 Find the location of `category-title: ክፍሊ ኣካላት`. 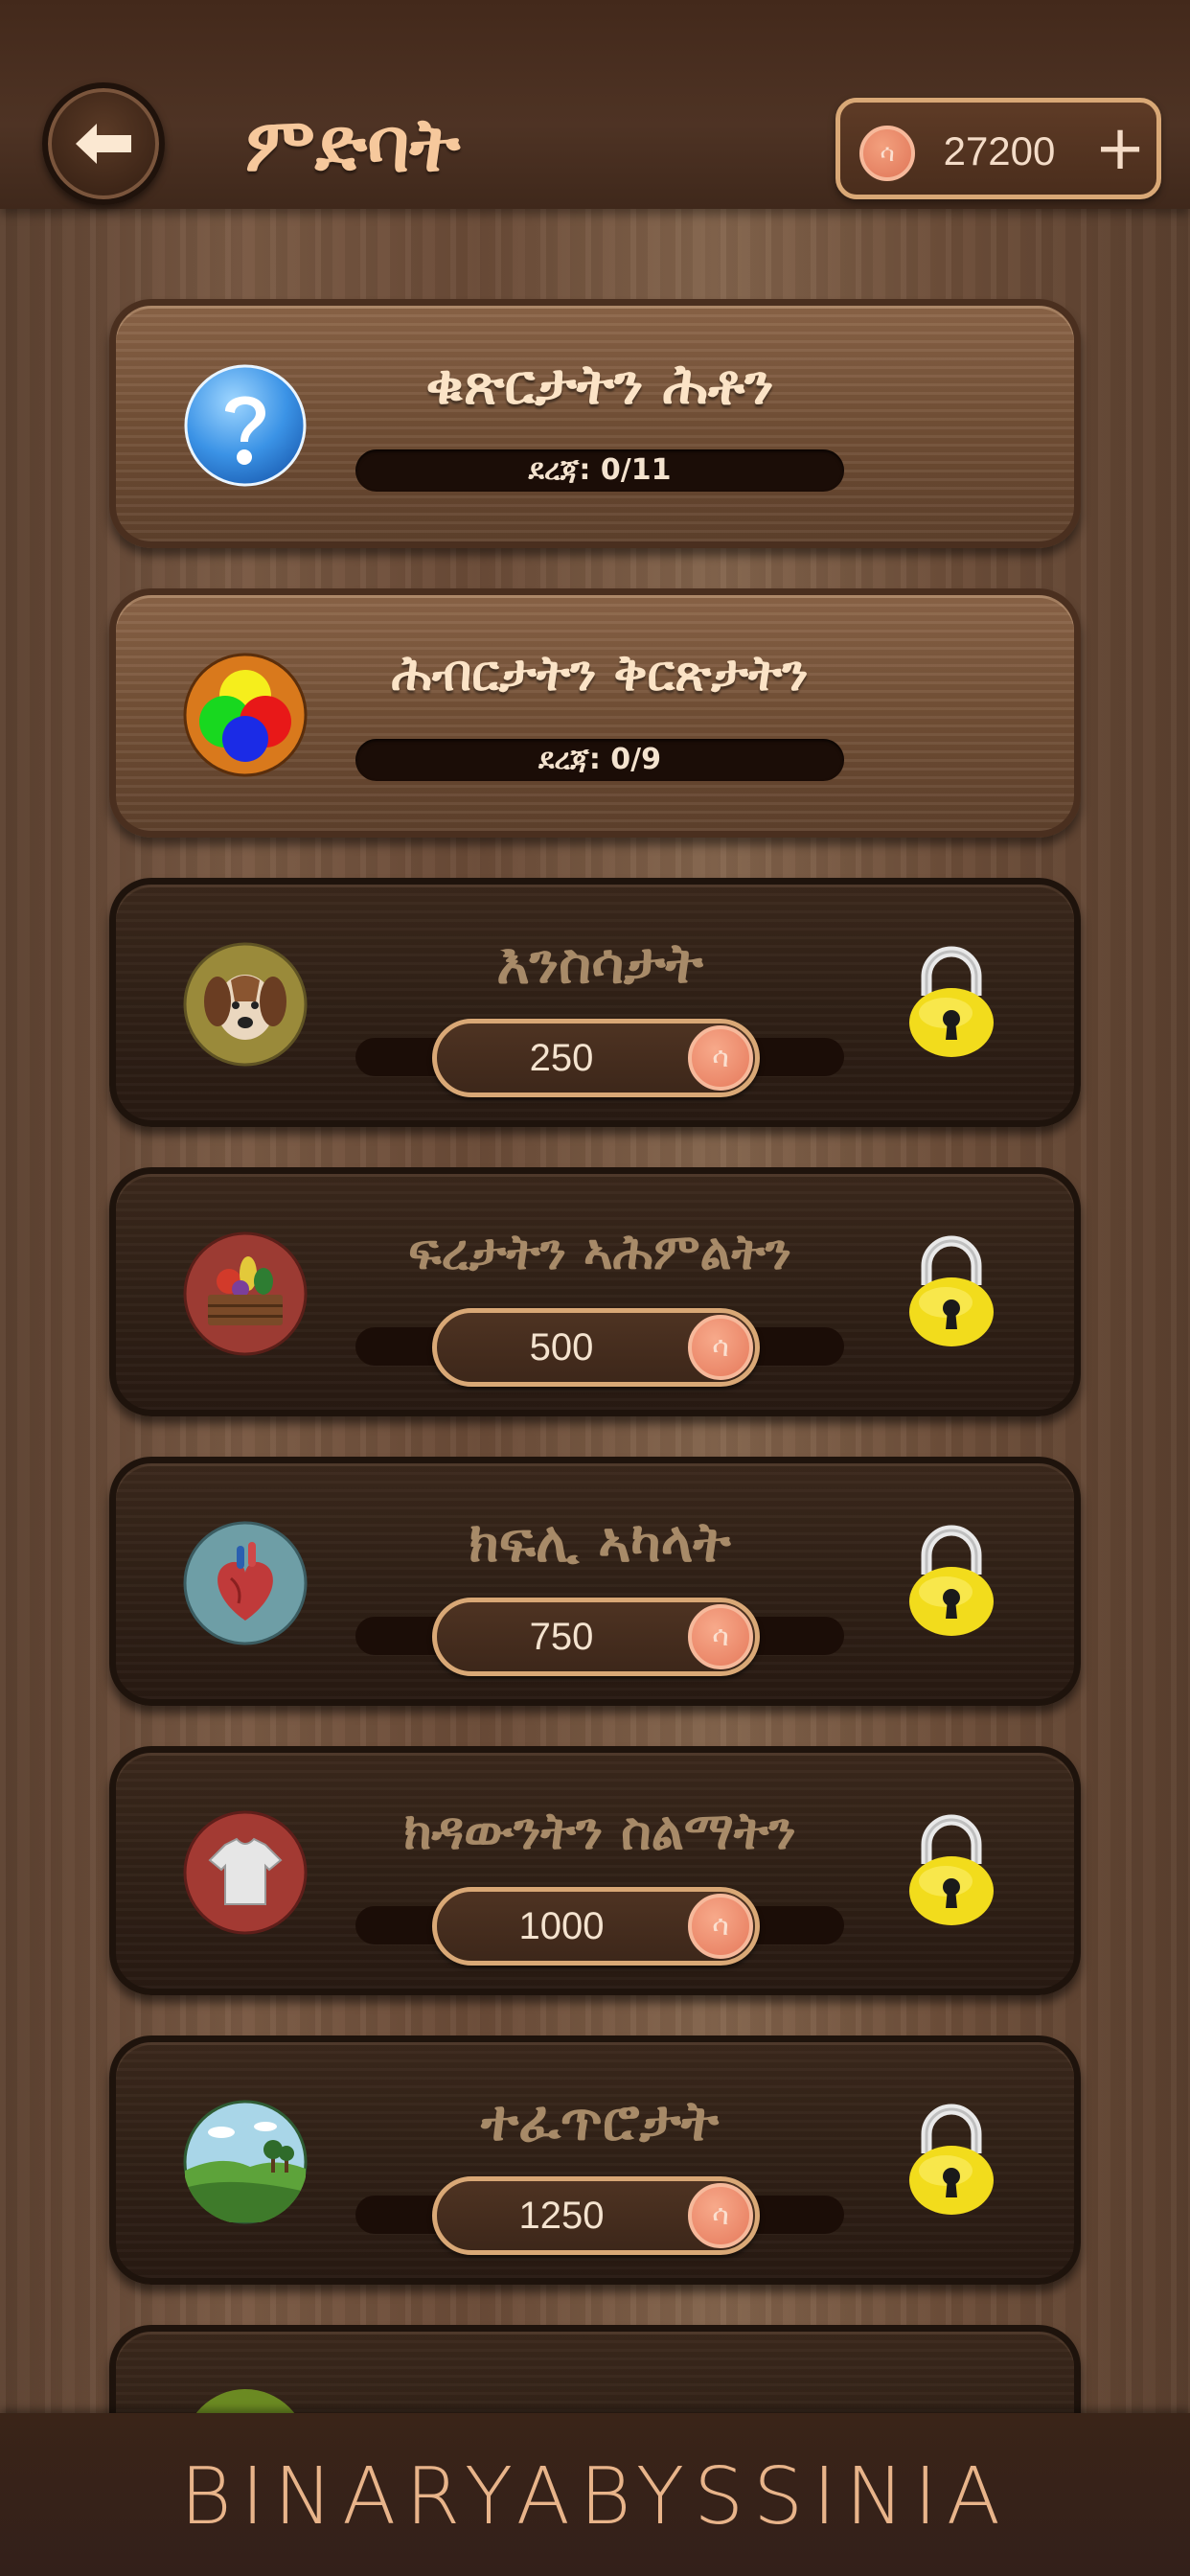

category-title: ክፍሊ ኣካላት is located at coordinates (600, 1542).